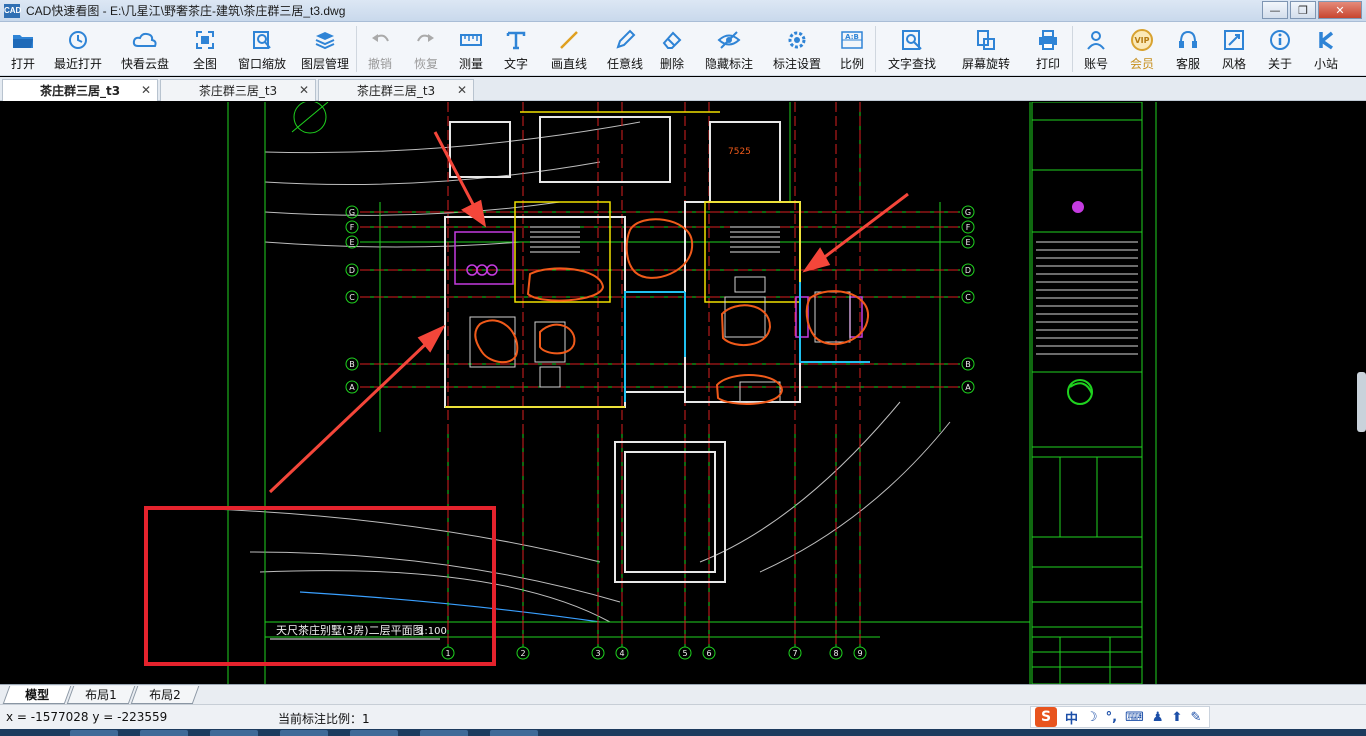  Describe the element at coordinates (1177, 717) in the screenshot. I see `skin-icon: ⬆` at that location.